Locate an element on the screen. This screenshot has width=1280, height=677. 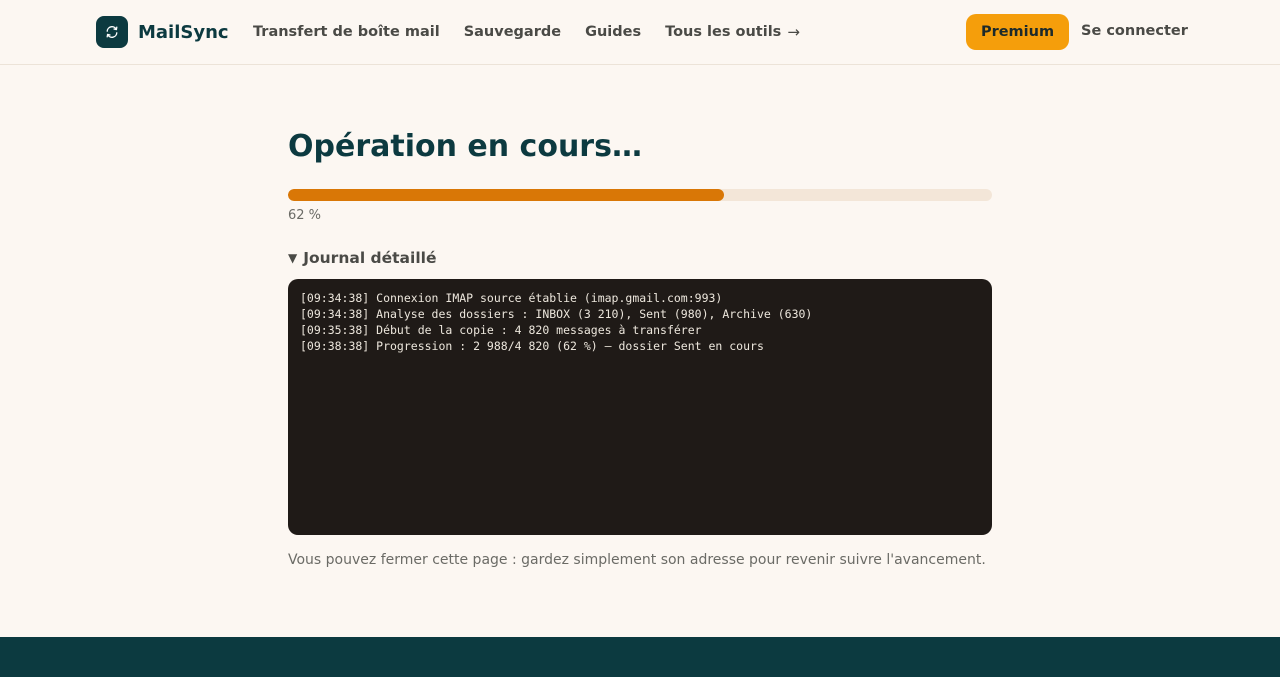
nav-link-mailbox-transfer: Transfert de boîte mail is located at coordinates (346, 32).